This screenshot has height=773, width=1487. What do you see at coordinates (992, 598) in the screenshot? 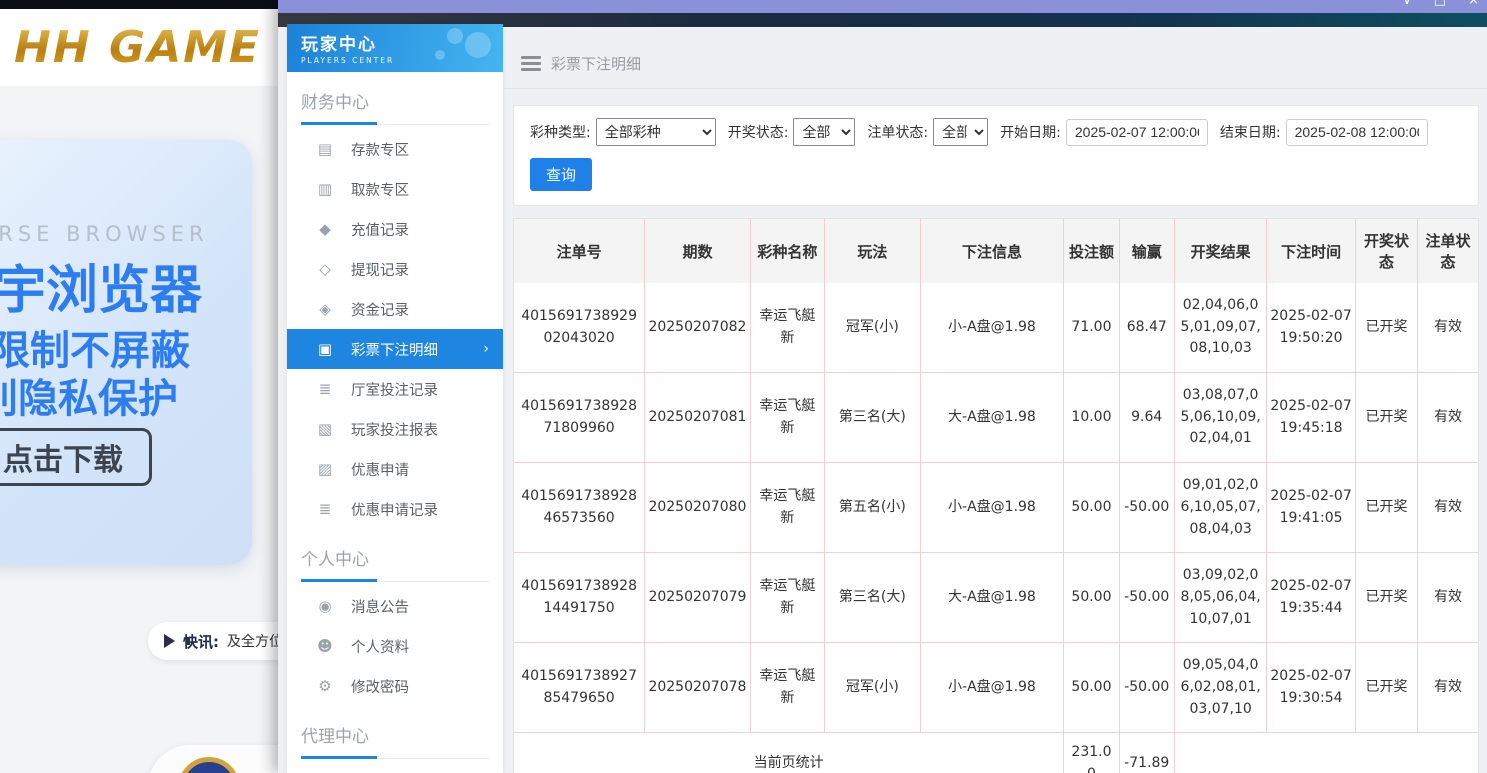
I see `cell-bet-info: 大-A盘@1.98` at bounding box center [992, 598].